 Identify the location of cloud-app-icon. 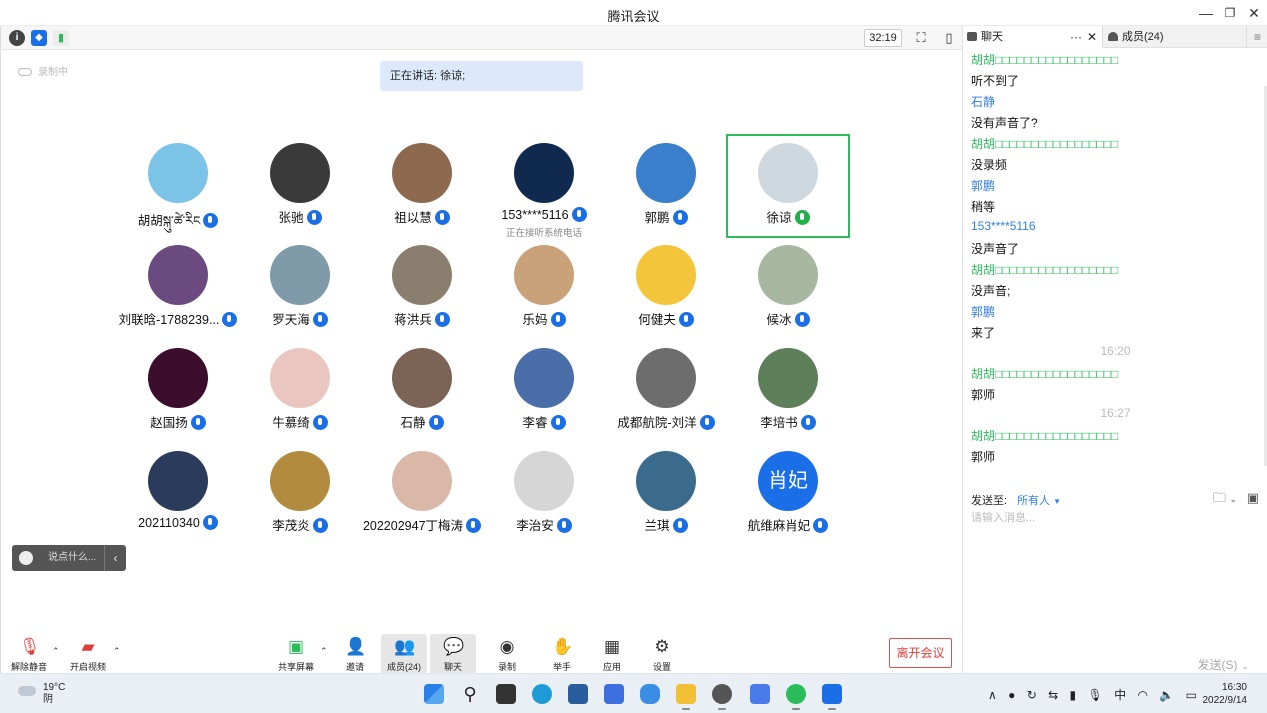
(650, 694).